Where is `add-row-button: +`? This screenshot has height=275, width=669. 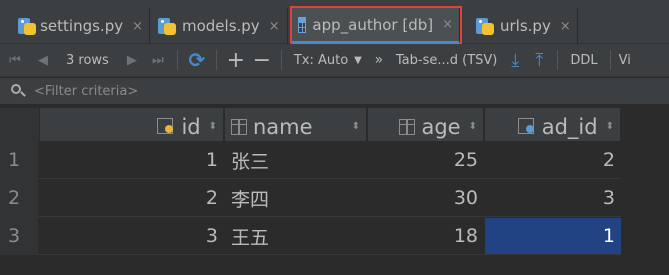 add-row-button: + is located at coordinates (236, 60).